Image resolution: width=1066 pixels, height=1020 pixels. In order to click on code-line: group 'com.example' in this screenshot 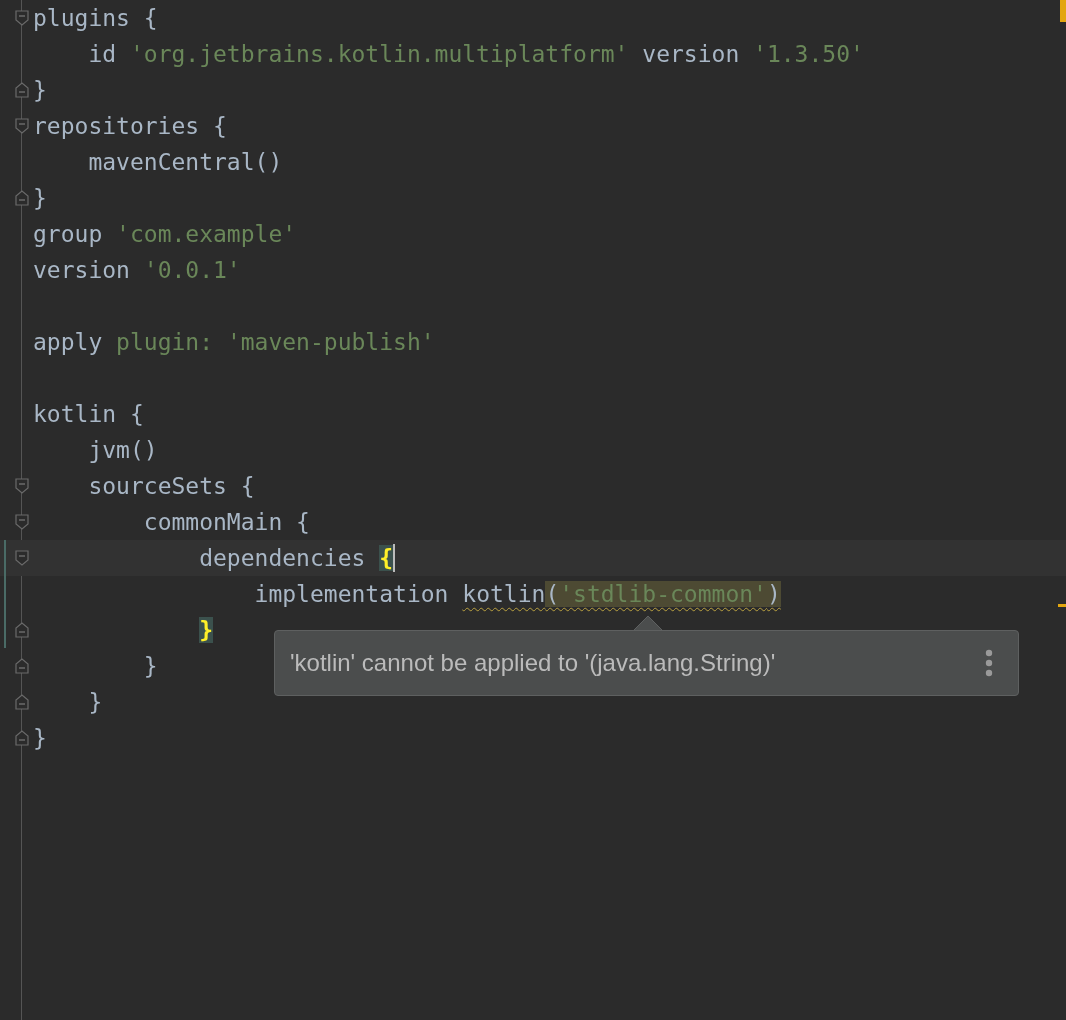, I will do `click(165, 234)`.